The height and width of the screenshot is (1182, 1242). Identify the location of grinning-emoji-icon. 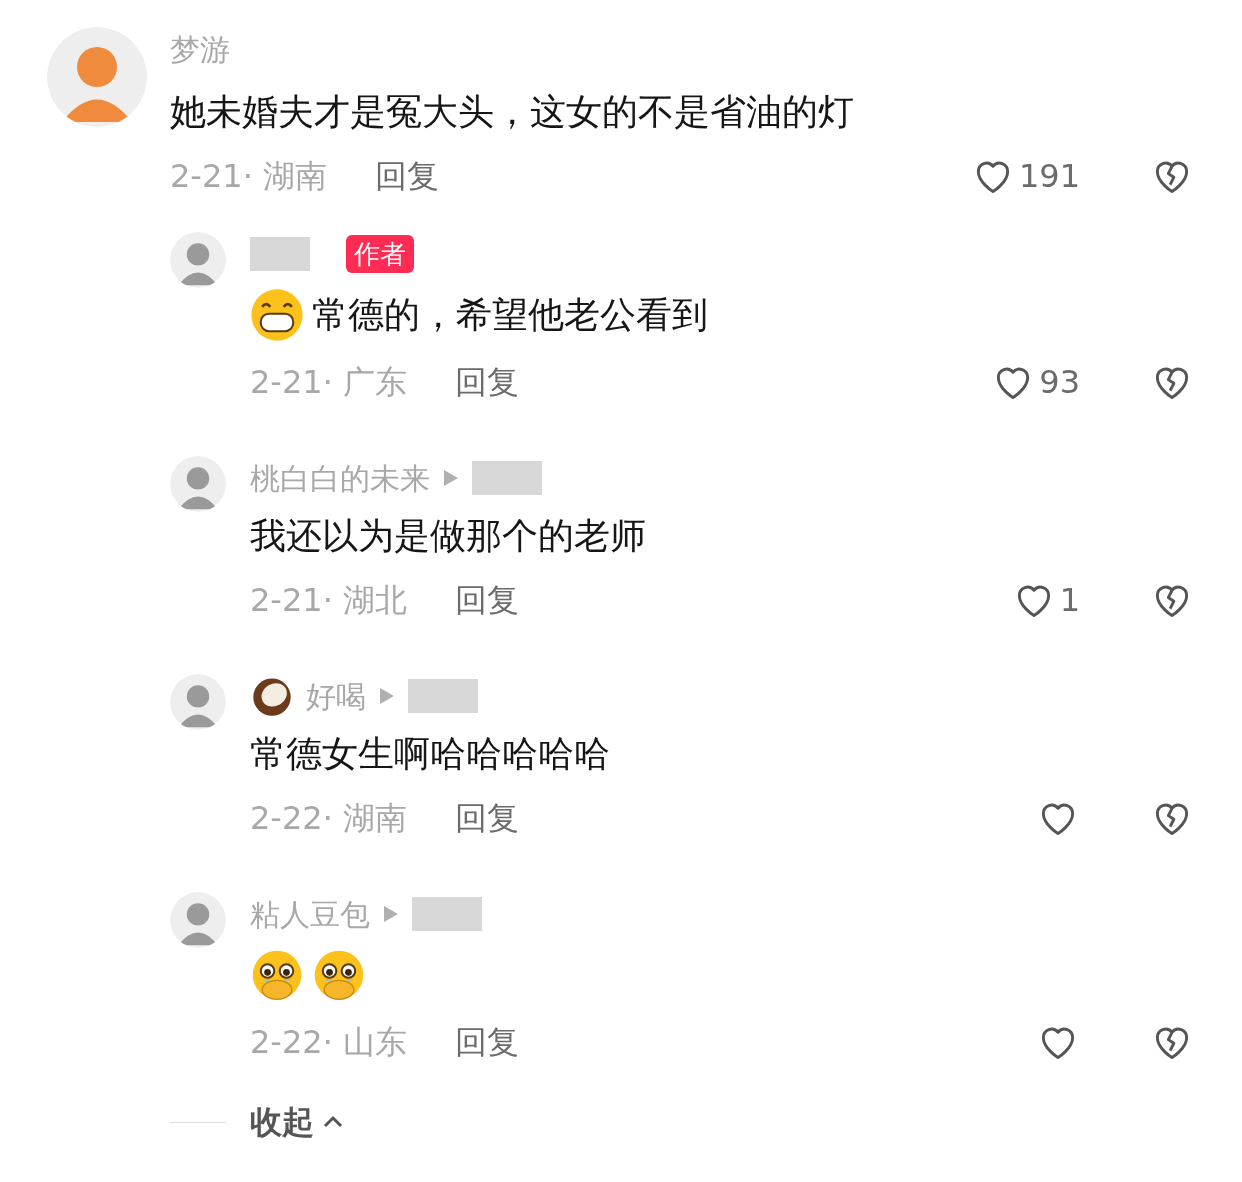
(277, 315).